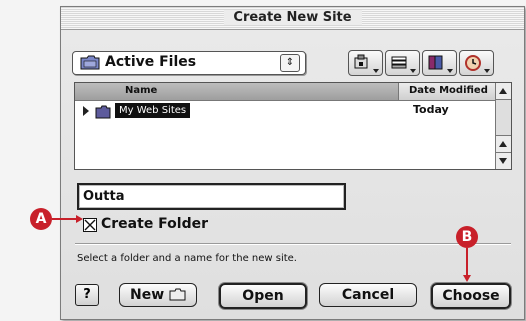  What do you see at coordinates (447, 91) in the screenshot?
I see `column-header-date-modified: Date Modified` at bounding box center [447, 91].